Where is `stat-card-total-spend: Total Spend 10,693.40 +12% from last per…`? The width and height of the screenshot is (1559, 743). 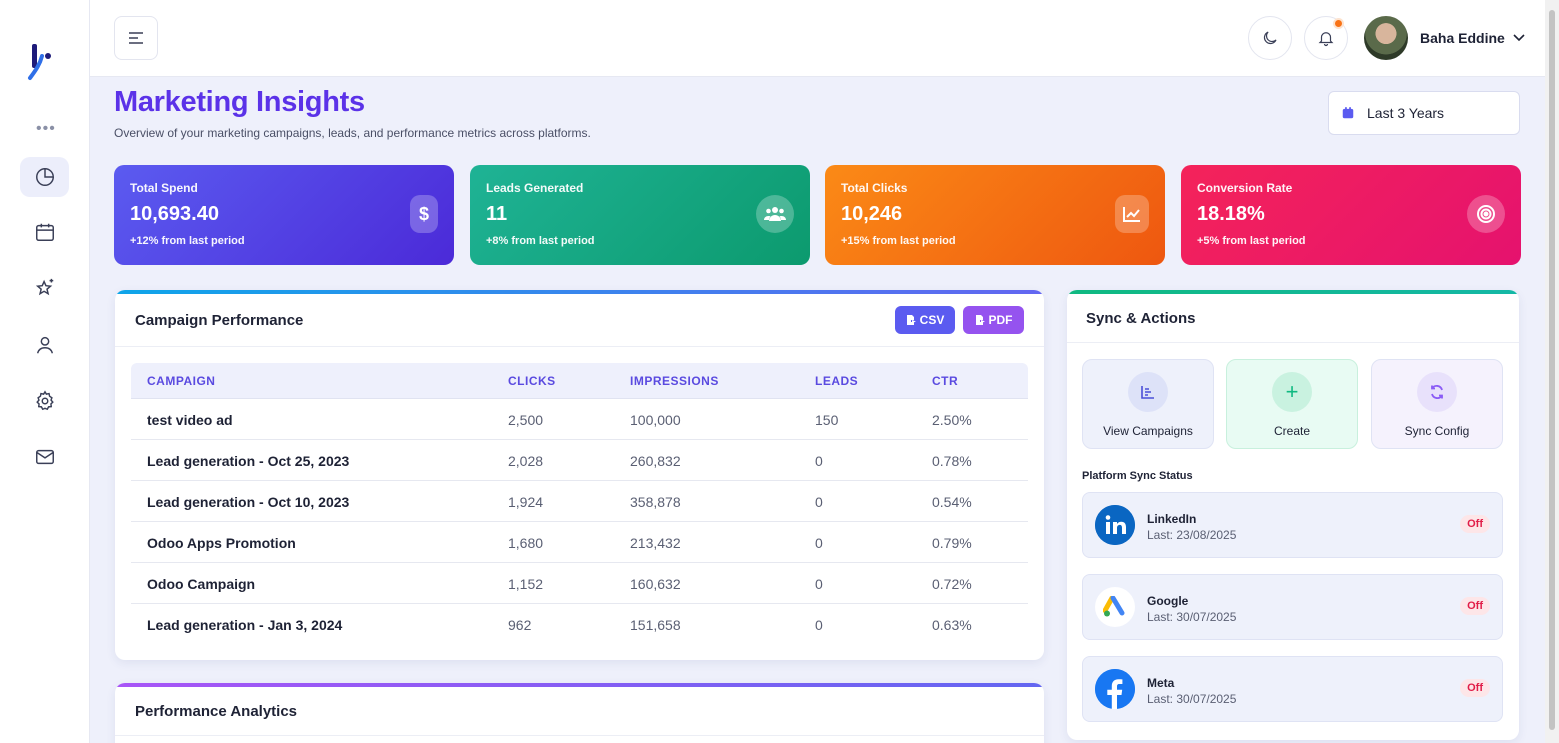 stat-card-total-spend: Total Spend 10,693.40 +12% from last per… is located at coordinates (284, 215).